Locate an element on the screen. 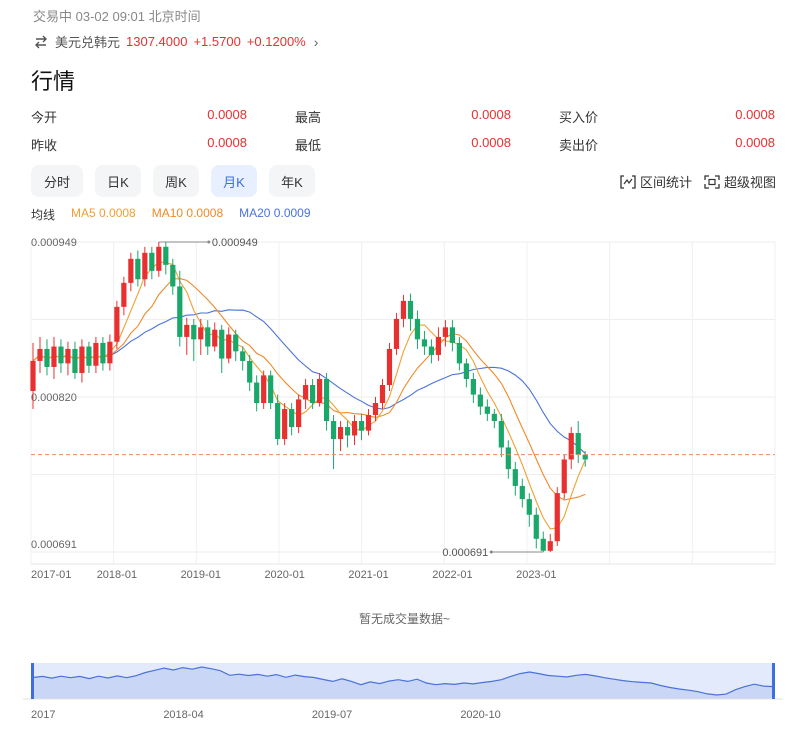  min-price-label: 0.000691 is located at coordinates (465, 553).